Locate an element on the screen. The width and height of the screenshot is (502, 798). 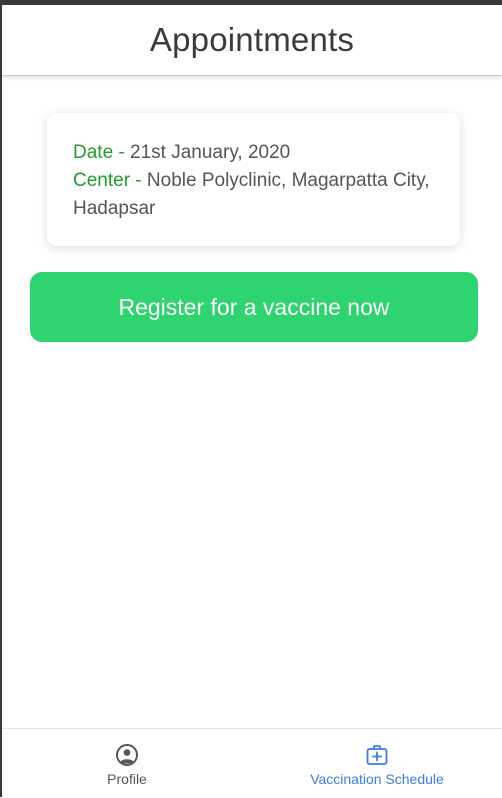
page-title: Appointments is located at coordinates (252, 39).